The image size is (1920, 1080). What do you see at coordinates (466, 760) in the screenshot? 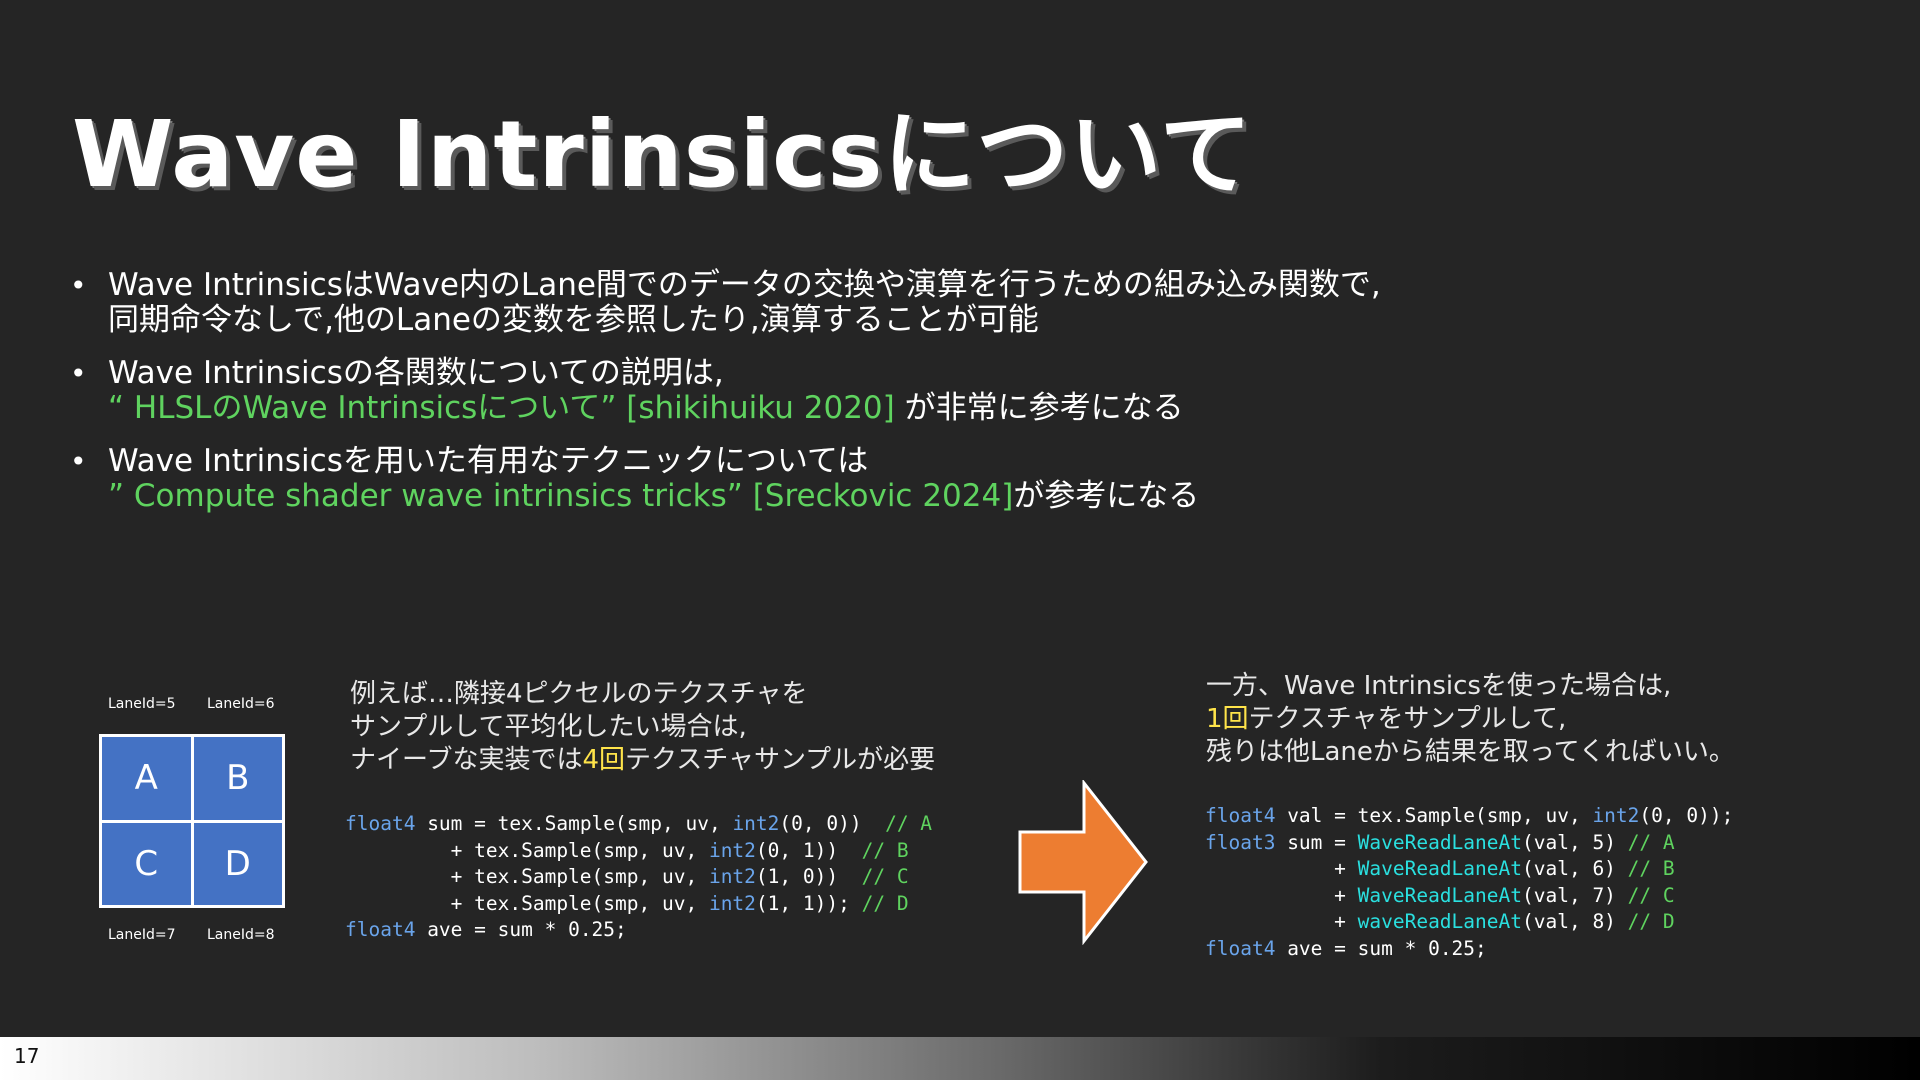
I see `note-text: ナイーブな実装では` at bounding box center [466, 760].